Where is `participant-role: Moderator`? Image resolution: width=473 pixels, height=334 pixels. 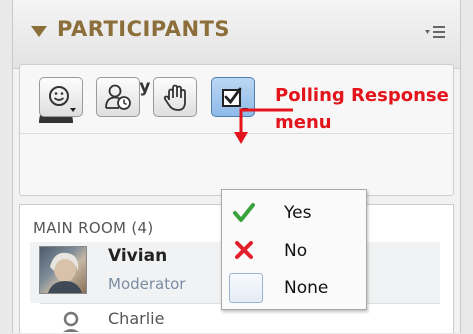 participant-role: Moderator is located at coordinates (147, 284).